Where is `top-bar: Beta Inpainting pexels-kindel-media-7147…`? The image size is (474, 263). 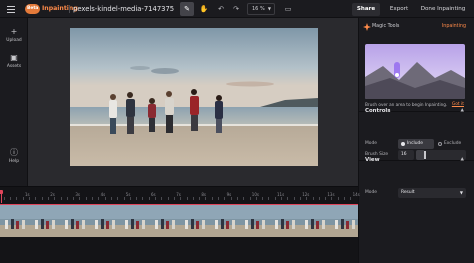 top-bar: Beta Inpainting pexels-kindel-media-7147… is located at coordinates (237, 9).